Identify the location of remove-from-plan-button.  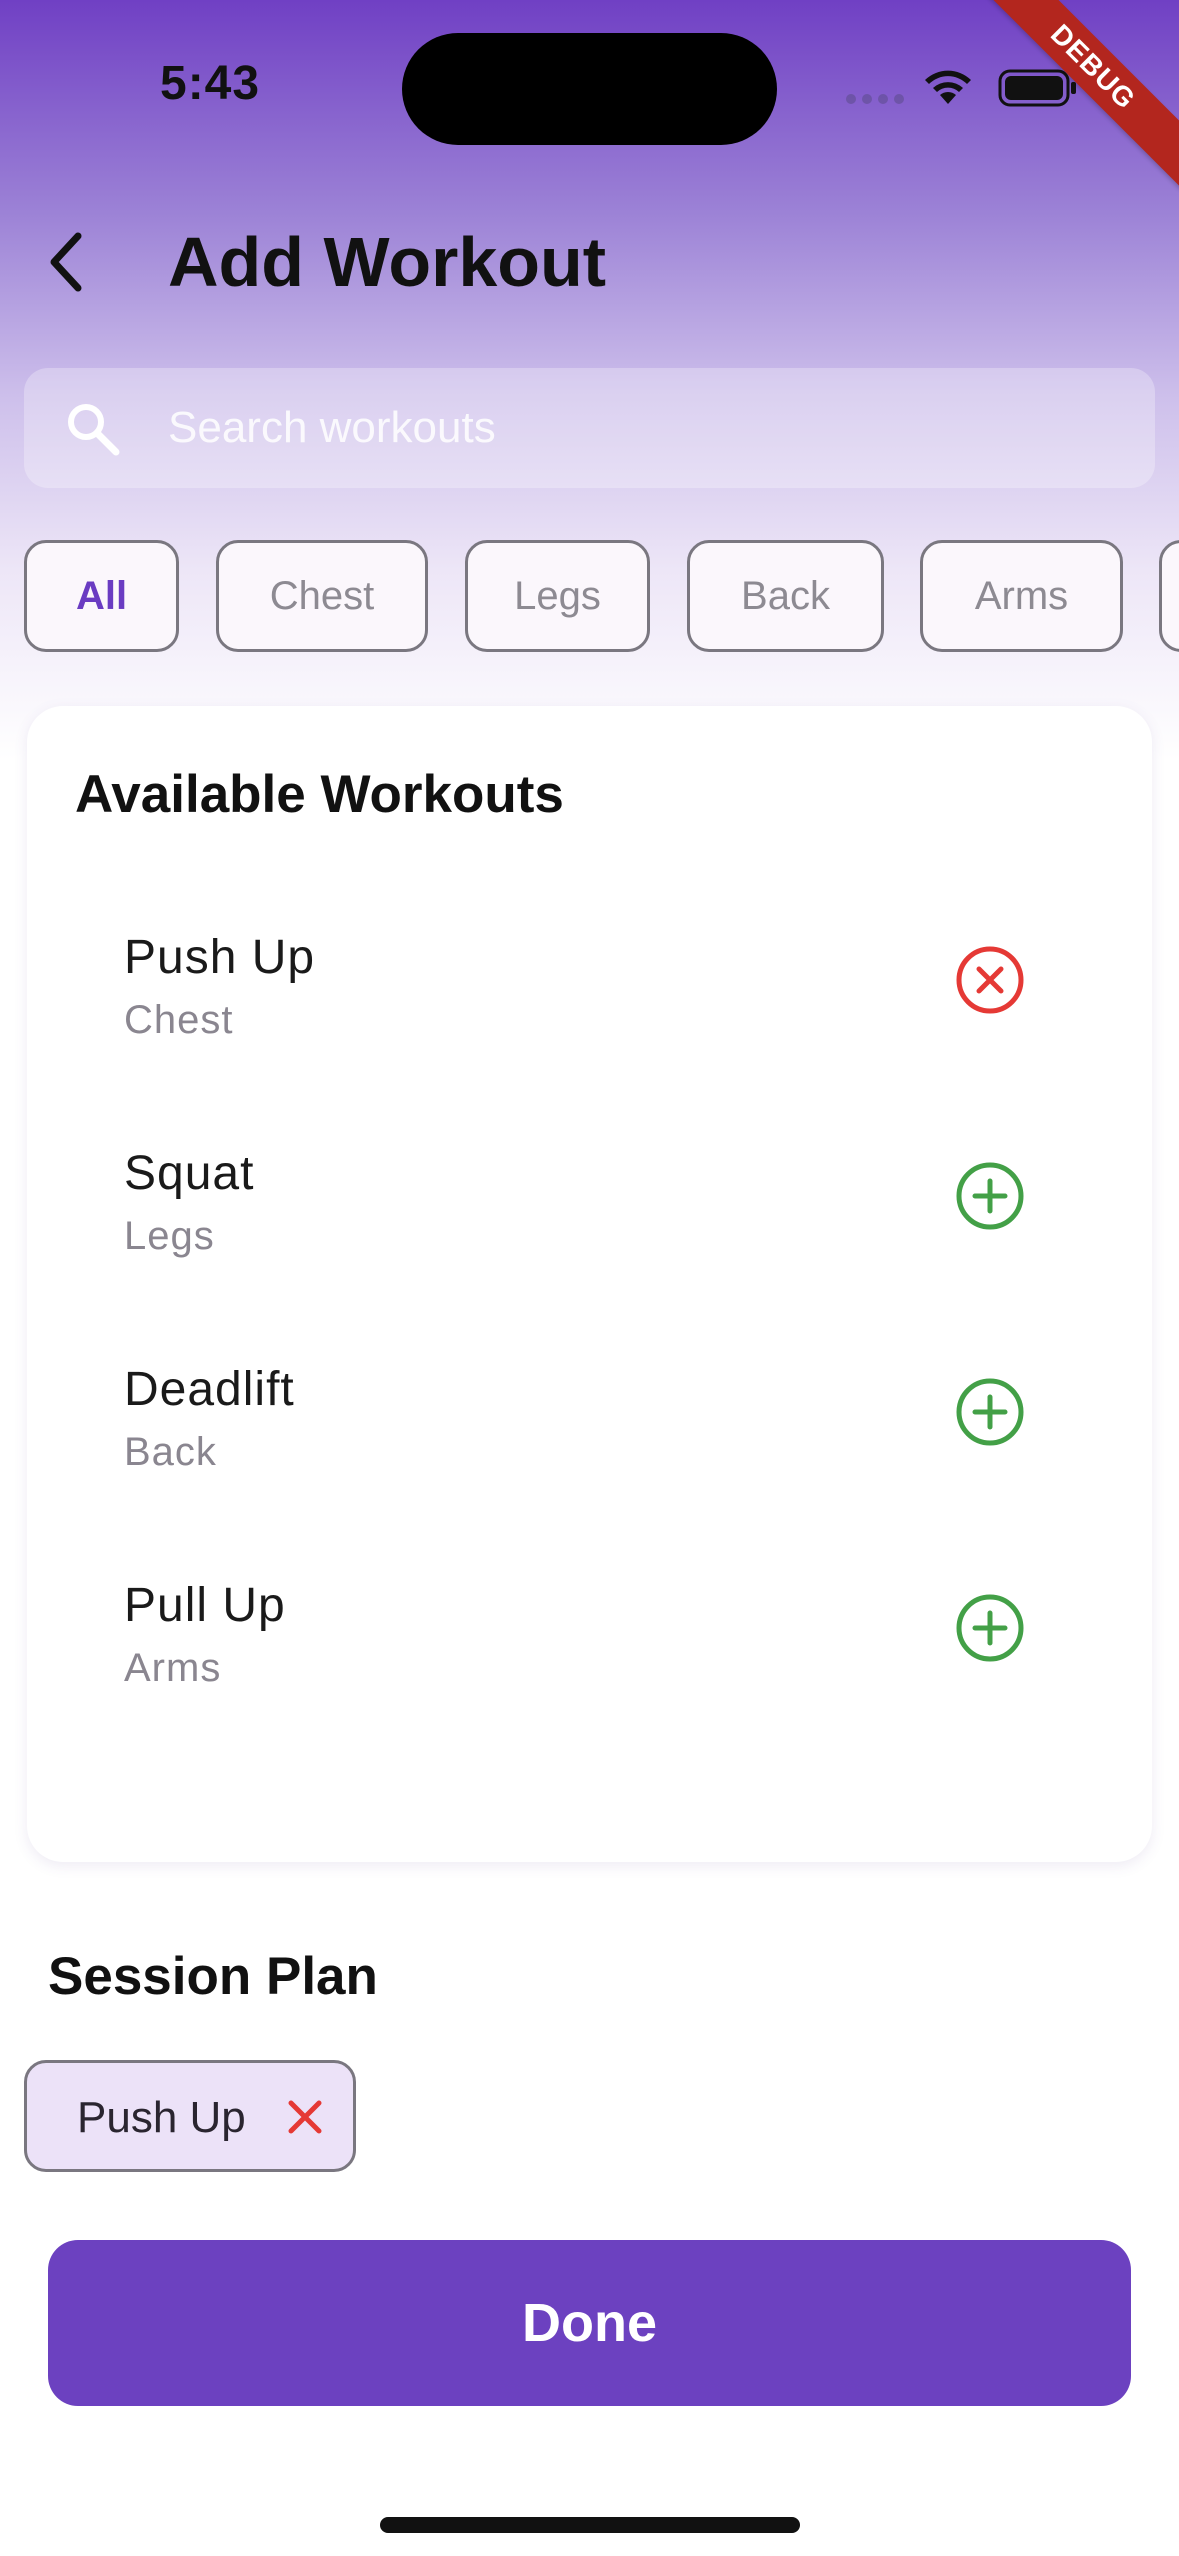
(305, 2117).